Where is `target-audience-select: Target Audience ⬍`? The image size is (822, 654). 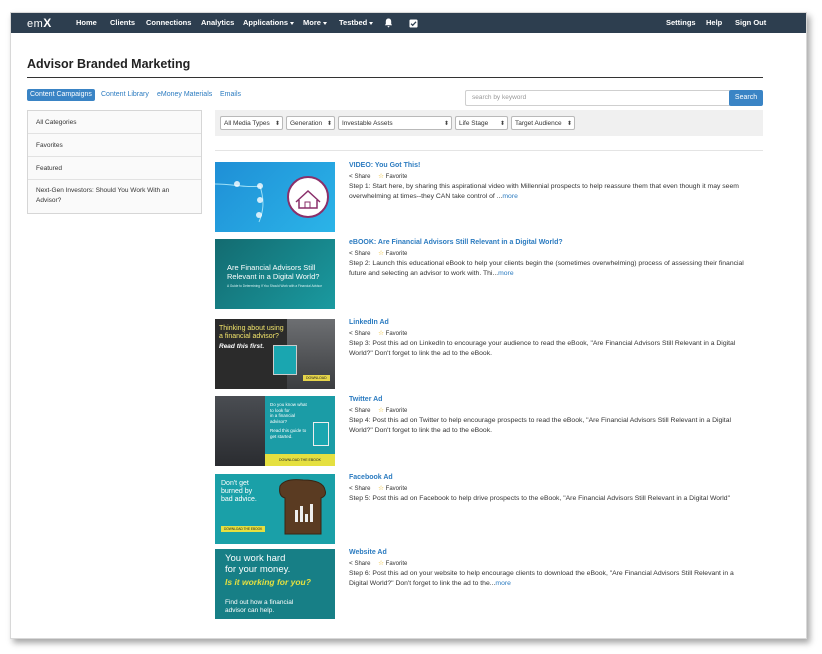
target-audience-select: Target Audience ⬍ is located at coordinates (543, 123).